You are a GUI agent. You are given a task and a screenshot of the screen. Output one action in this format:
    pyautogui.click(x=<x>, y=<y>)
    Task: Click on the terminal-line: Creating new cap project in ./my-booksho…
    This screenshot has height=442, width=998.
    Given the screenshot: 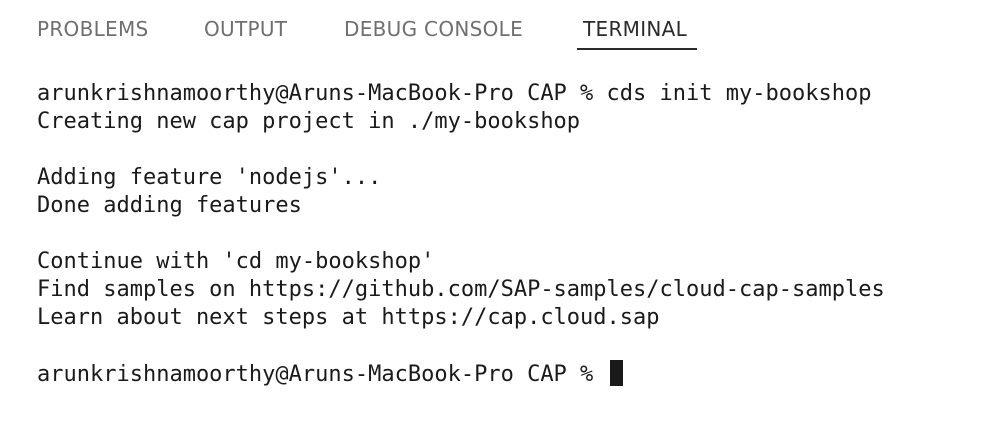 What is the action you would take?
    pyautogui.click(x=309, y=121)
    